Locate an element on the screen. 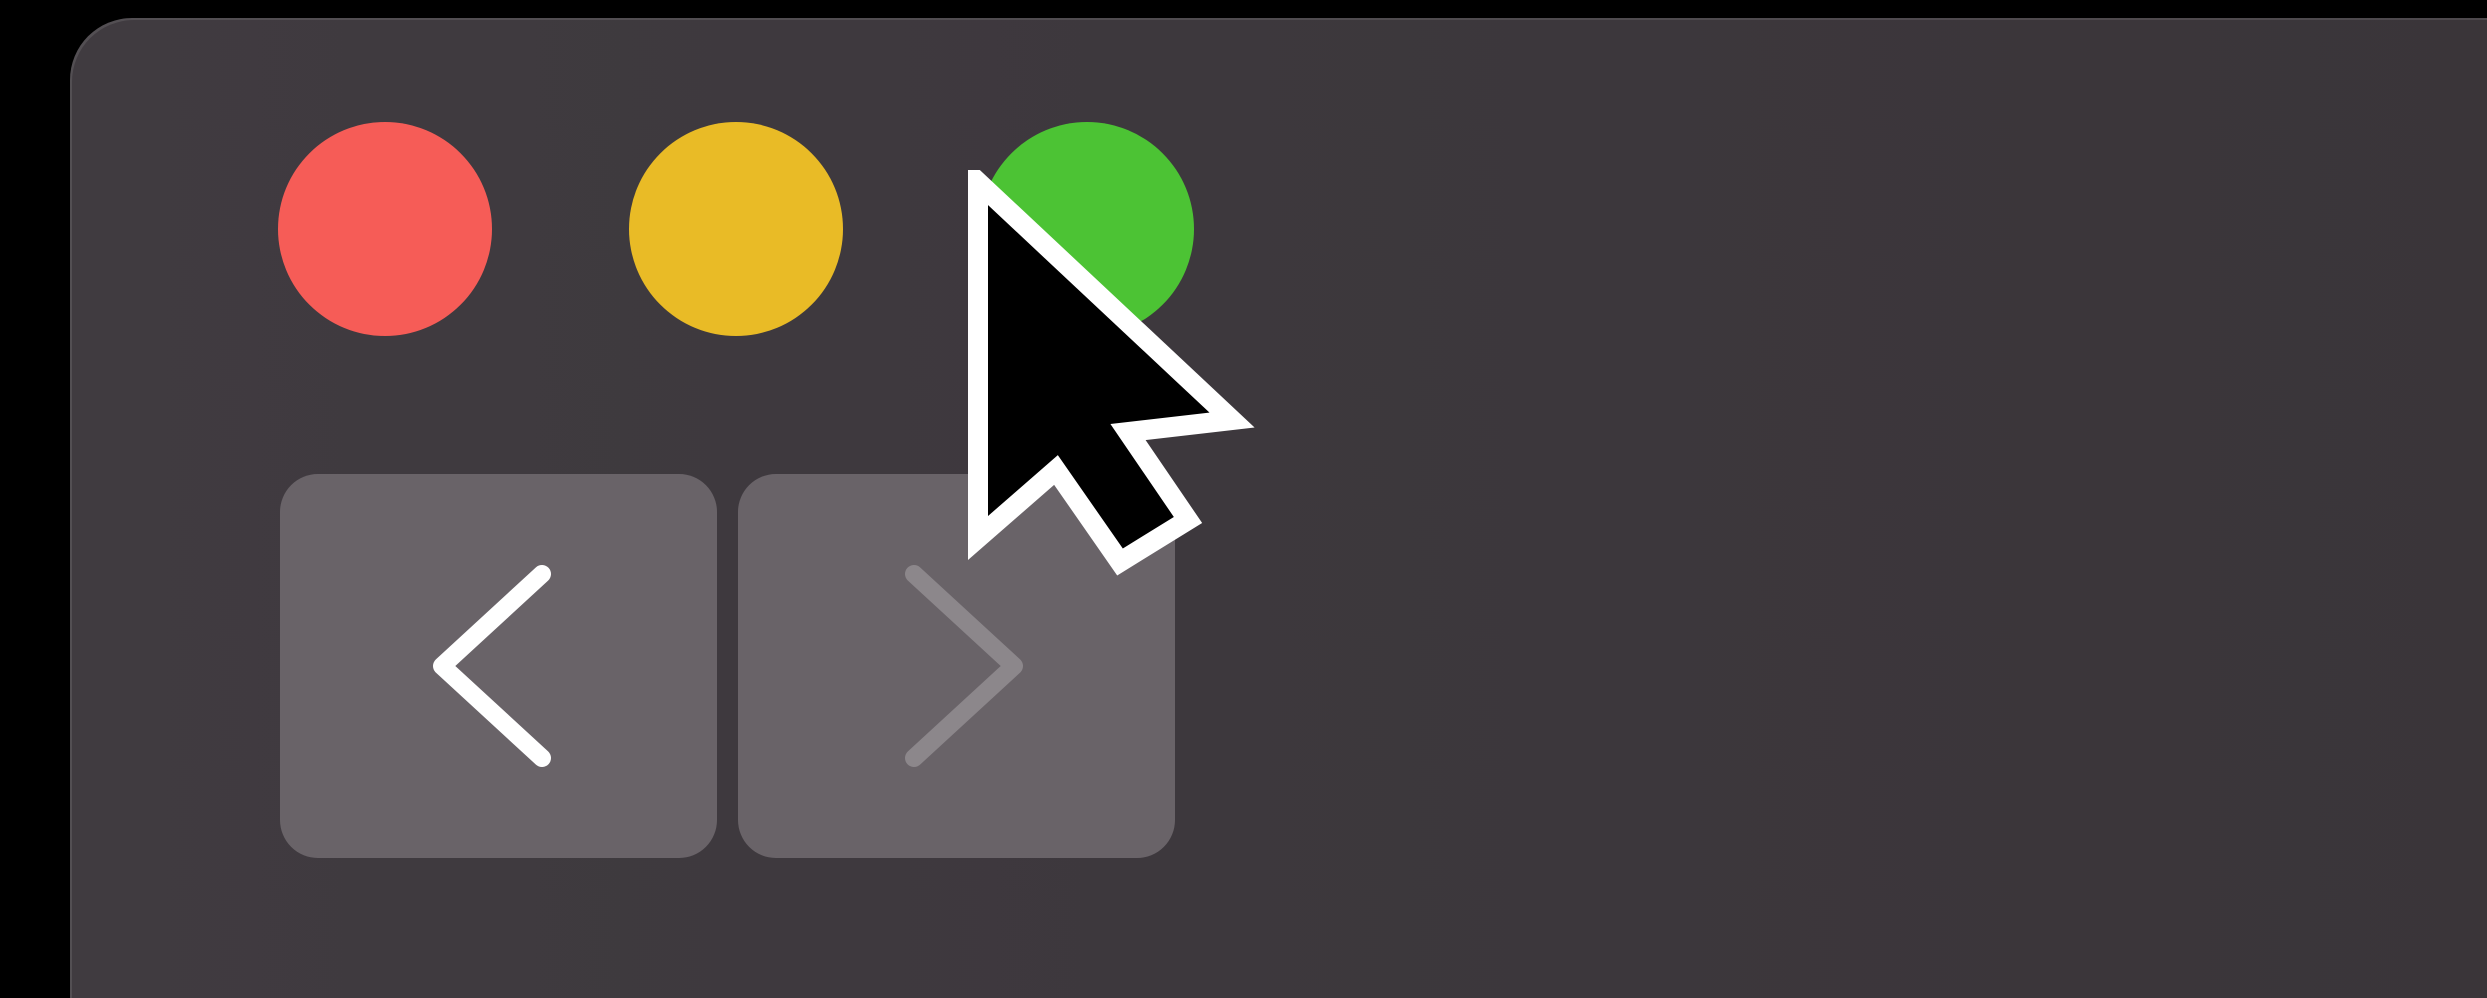 This screenshot has width=2487, height=998. forward-button is located at coordinates (956, 666).